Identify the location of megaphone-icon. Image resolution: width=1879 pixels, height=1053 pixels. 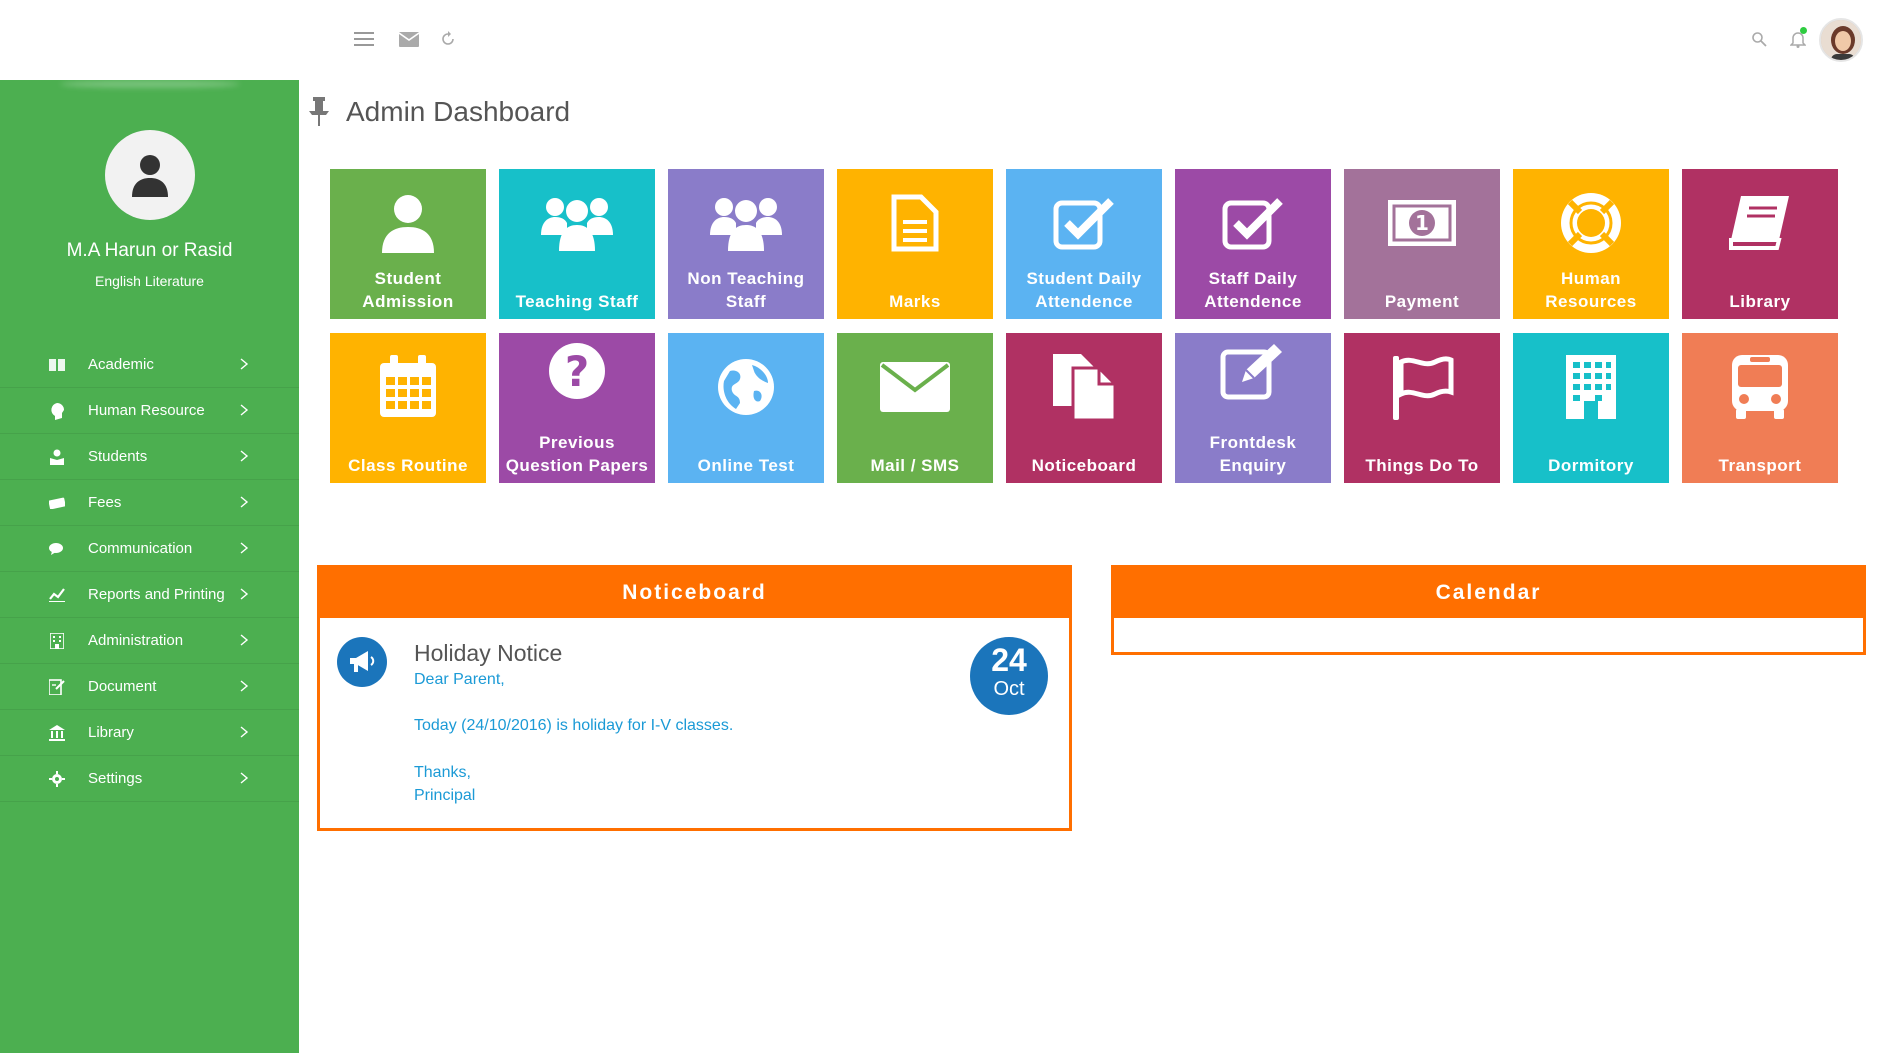
(362, 662).